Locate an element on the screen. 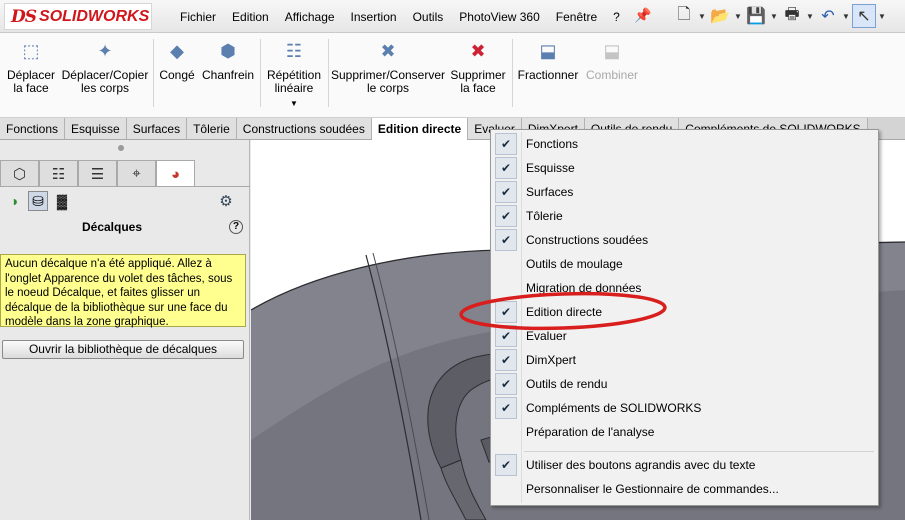  menu-insertion: Insertion is located at coordinates (374, 17).